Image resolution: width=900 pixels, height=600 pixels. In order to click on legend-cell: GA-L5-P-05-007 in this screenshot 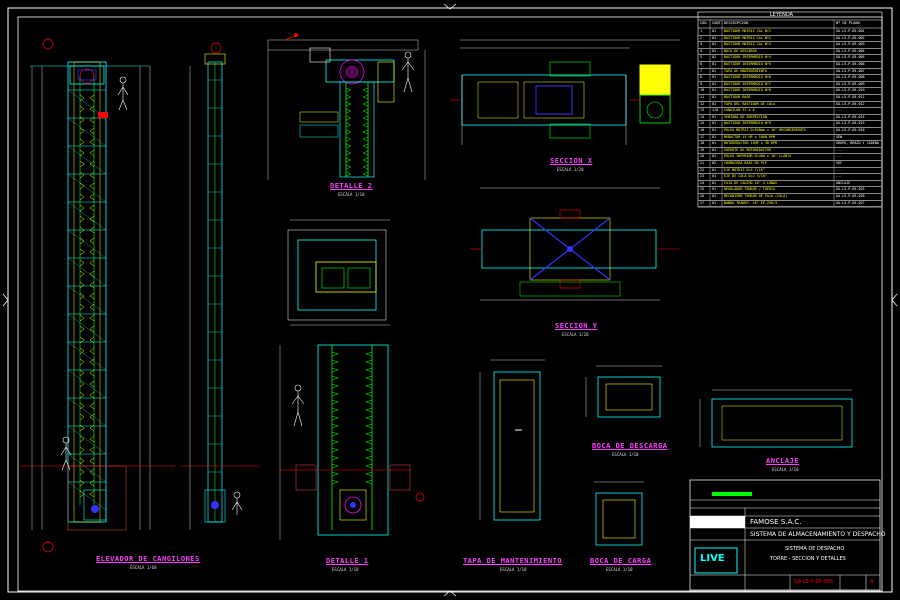, I will do `click(850, 70)`.